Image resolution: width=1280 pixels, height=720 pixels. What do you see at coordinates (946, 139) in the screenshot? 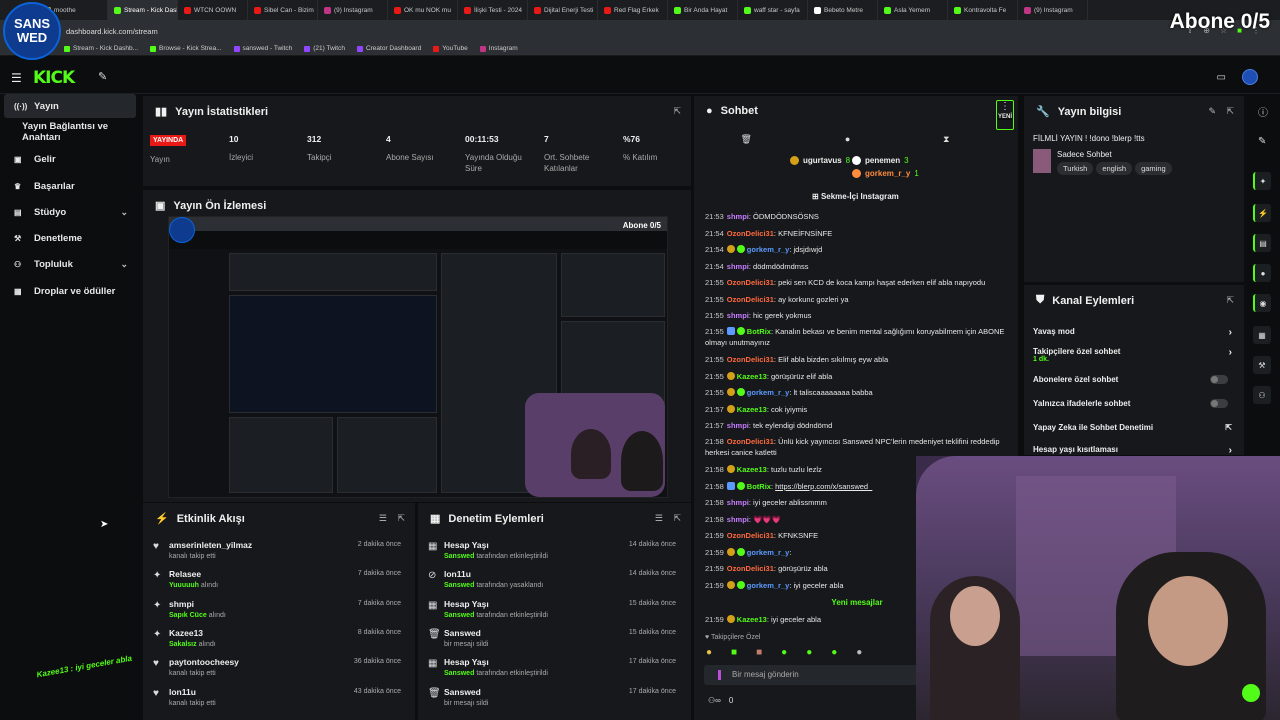
I see `hourglass-icon: ⧗` at bounding box center [946, 139].